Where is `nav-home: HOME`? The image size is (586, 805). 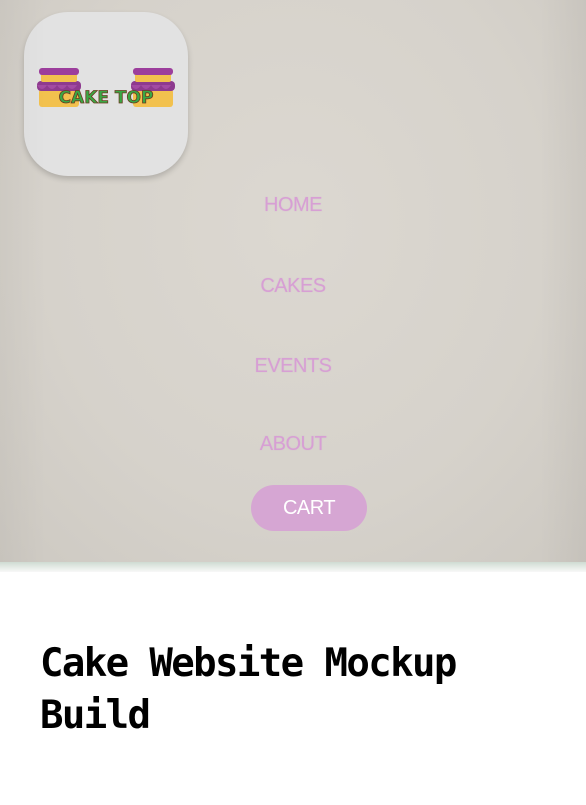 nav-home: HOME is located at coordinates (293, 205).